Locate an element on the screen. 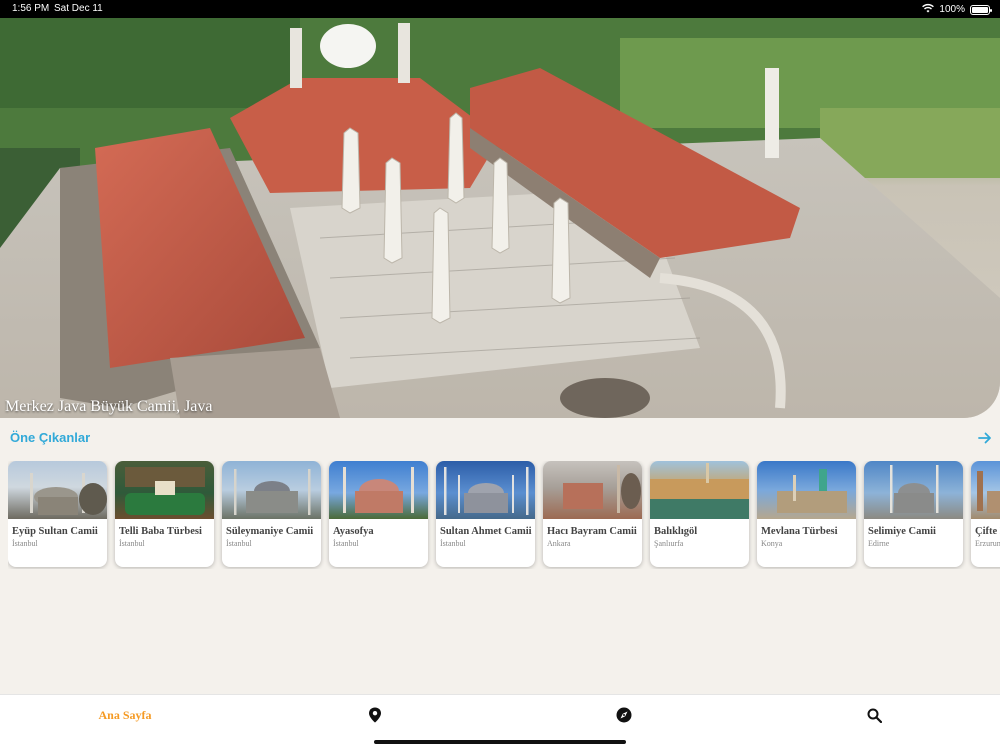 This screenshot has width=1000, height=750. featured-card: Eyüp Sultan Camii İstanbul is located at coordinates (57, 514).